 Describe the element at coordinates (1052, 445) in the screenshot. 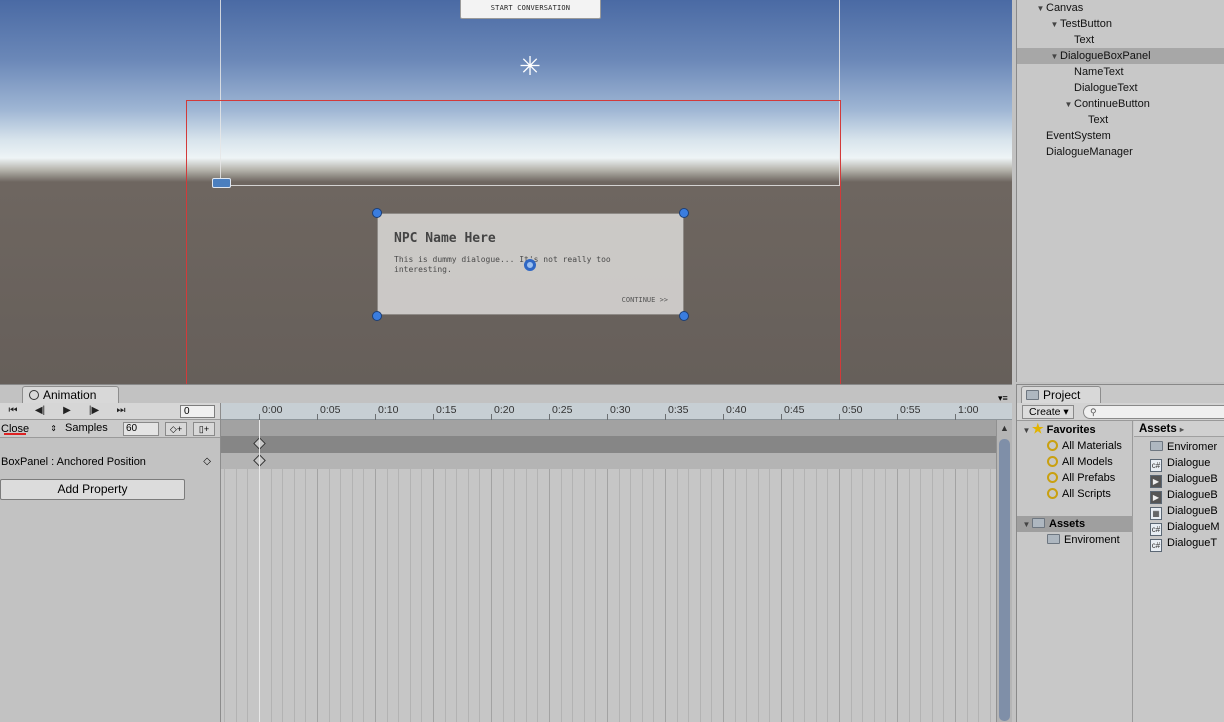

I see `search-icon` at that location.